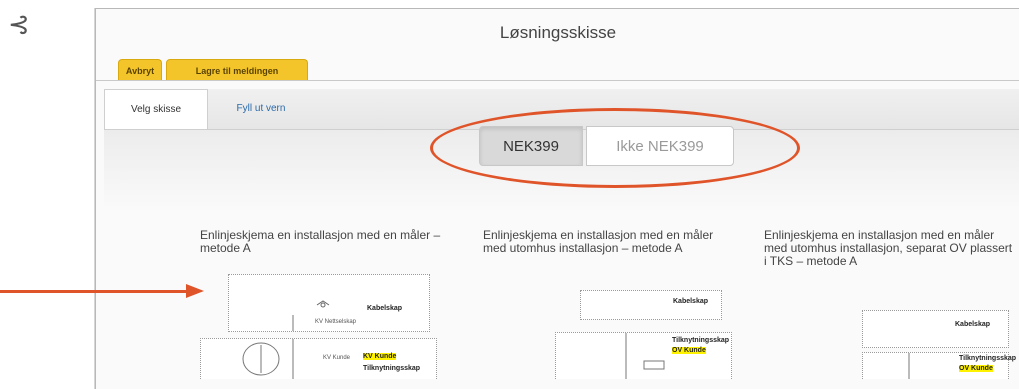  I want to click on kabelskap-label-3: Kabelskap, so click(973, 324).